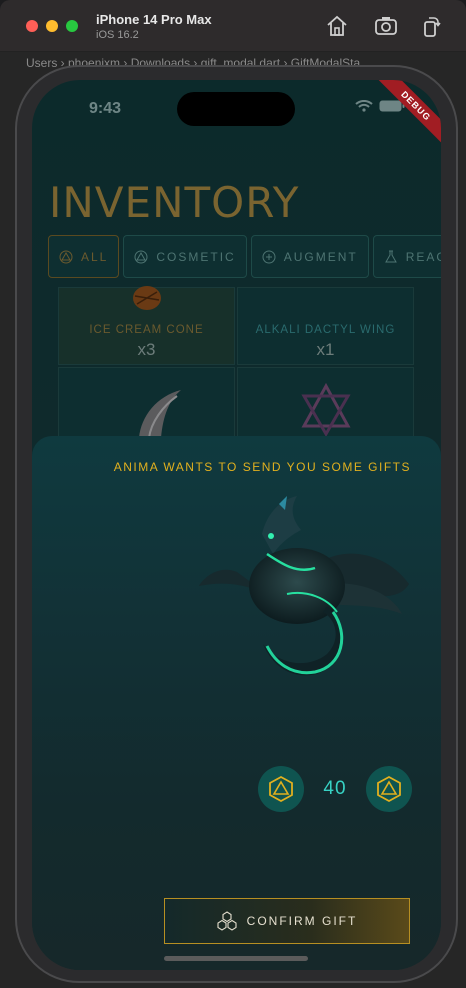 The height and width of the screenshot is (988, 466). Describe the element at coordinates (146, 349) in the screenshot. I see `item-quantity: x3` at that location.